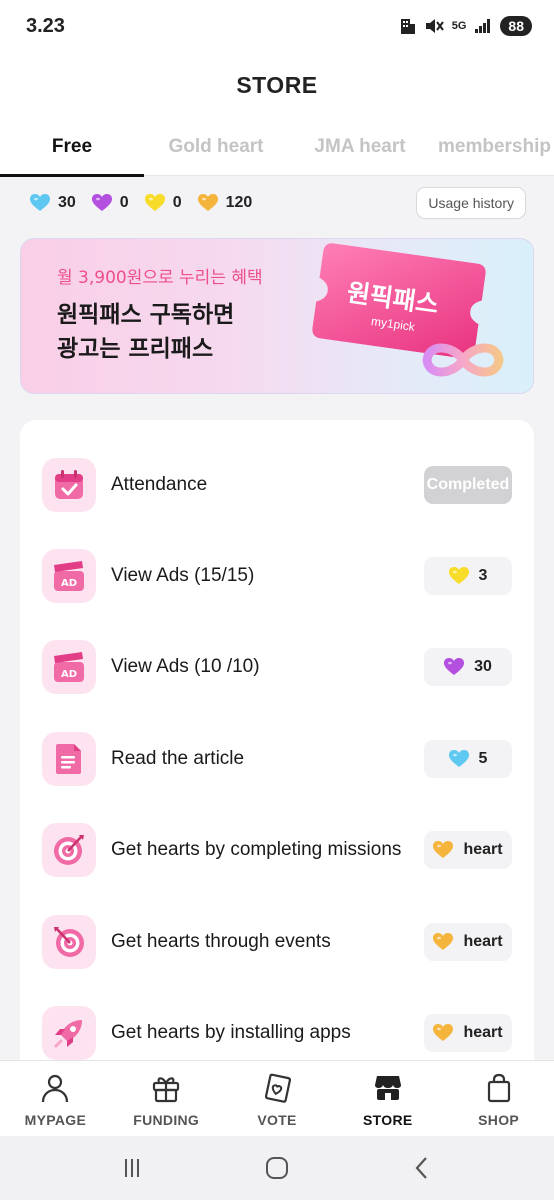 Image resolution: width=554 pixels, height=1200 pixels. I want to click on nav-store: STORE, so click(387, 1098).